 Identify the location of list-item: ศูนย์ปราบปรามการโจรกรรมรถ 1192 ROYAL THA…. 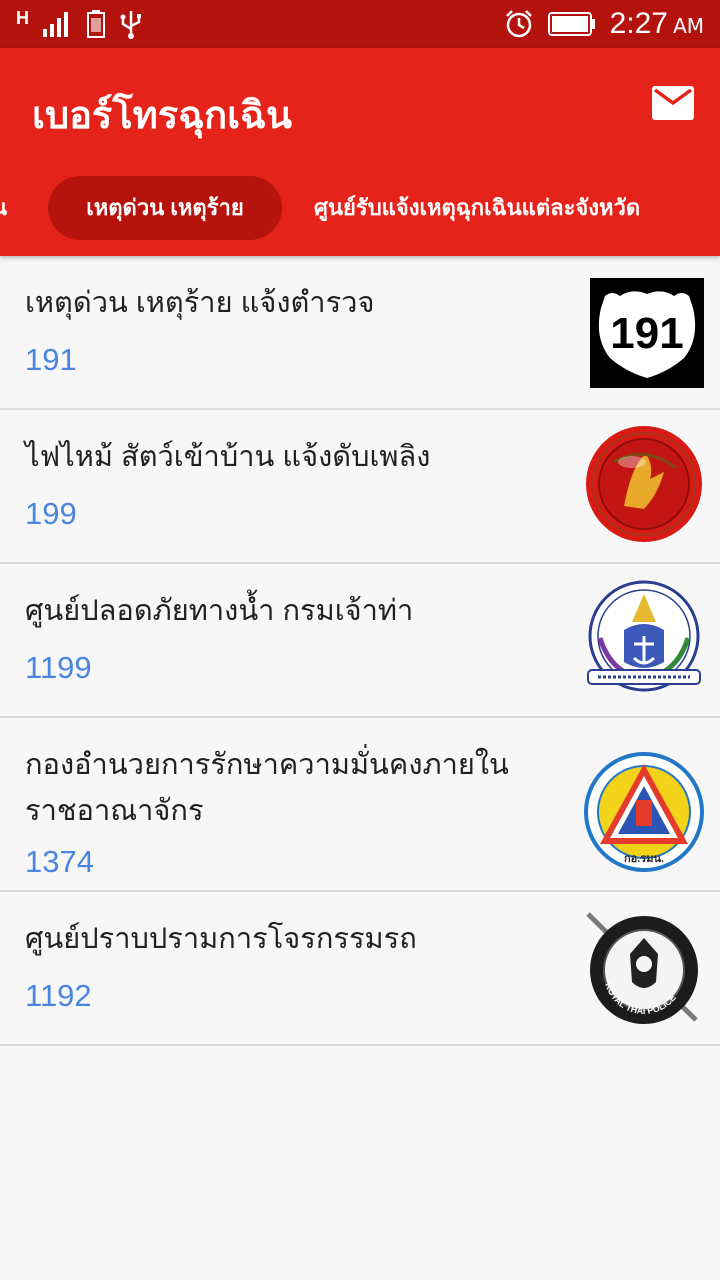
(360, 969).